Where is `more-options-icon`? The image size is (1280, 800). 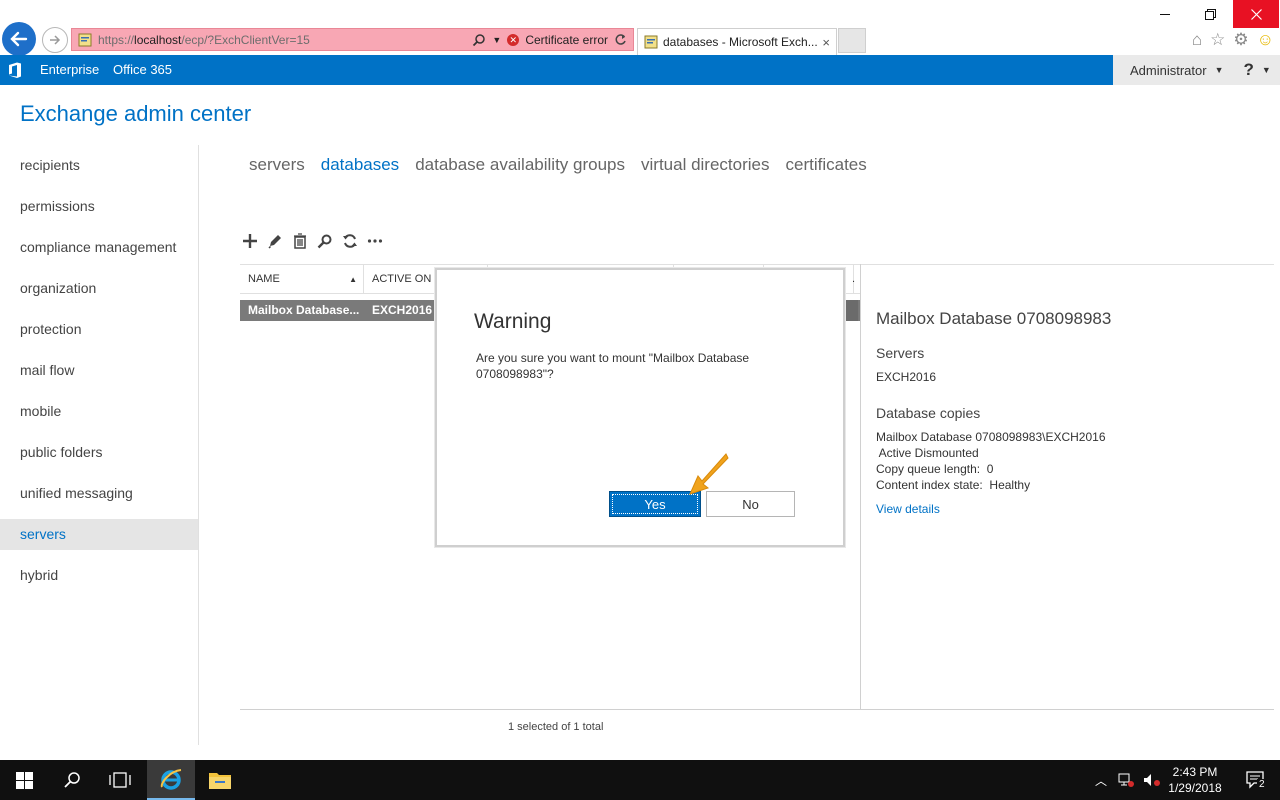 more-options-icon is located at coordinates (374, 241).